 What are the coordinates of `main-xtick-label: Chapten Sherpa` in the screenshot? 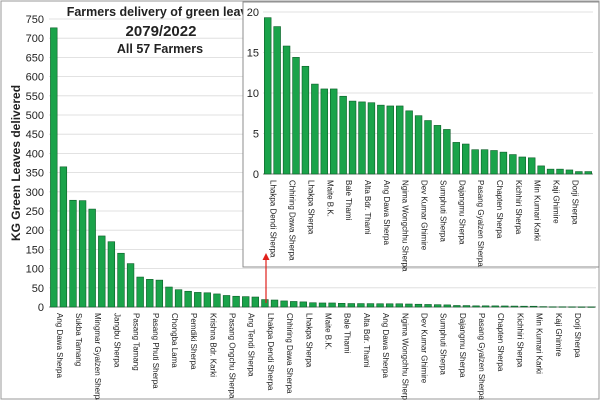 It's located at (500, 342).